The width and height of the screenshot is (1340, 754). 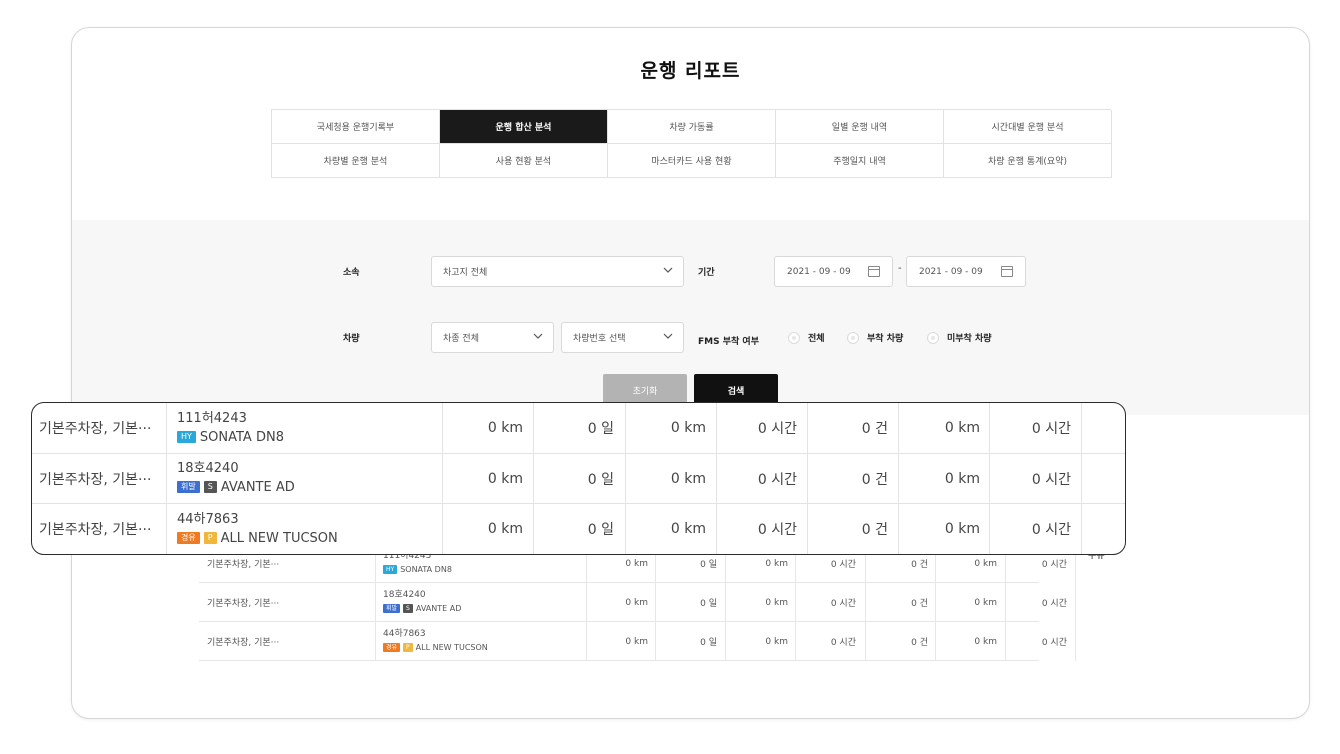 I want to click on vehicle-label: 차량, so click(x=351, y=339).